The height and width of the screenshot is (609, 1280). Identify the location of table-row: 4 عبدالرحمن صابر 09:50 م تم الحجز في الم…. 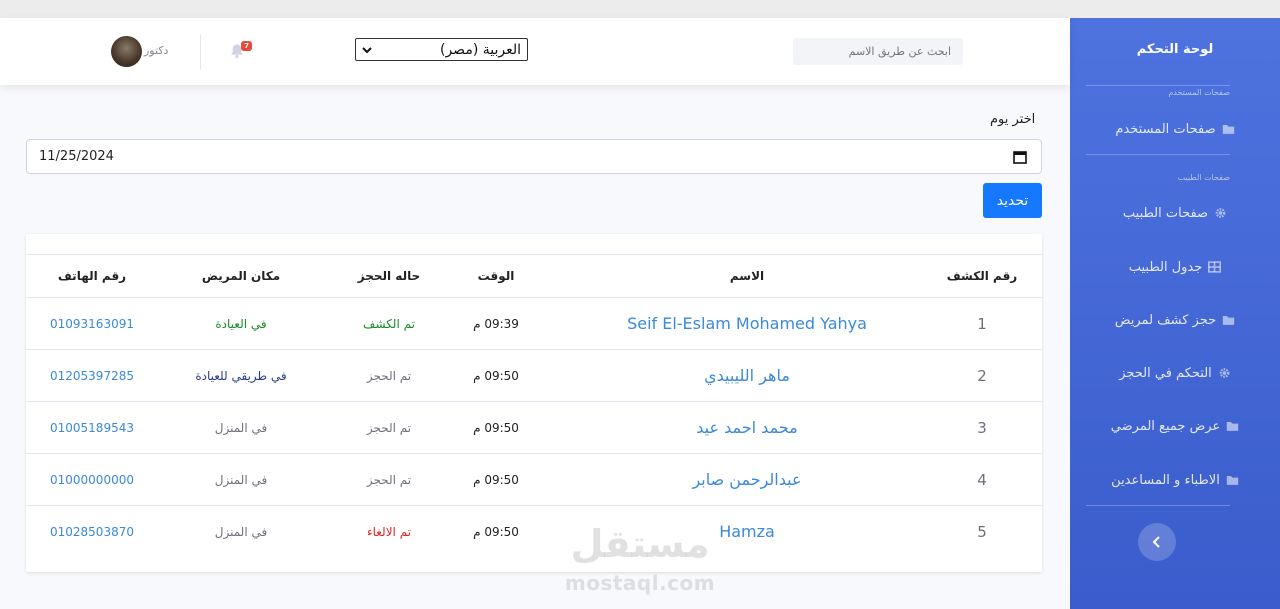
(534, 480).